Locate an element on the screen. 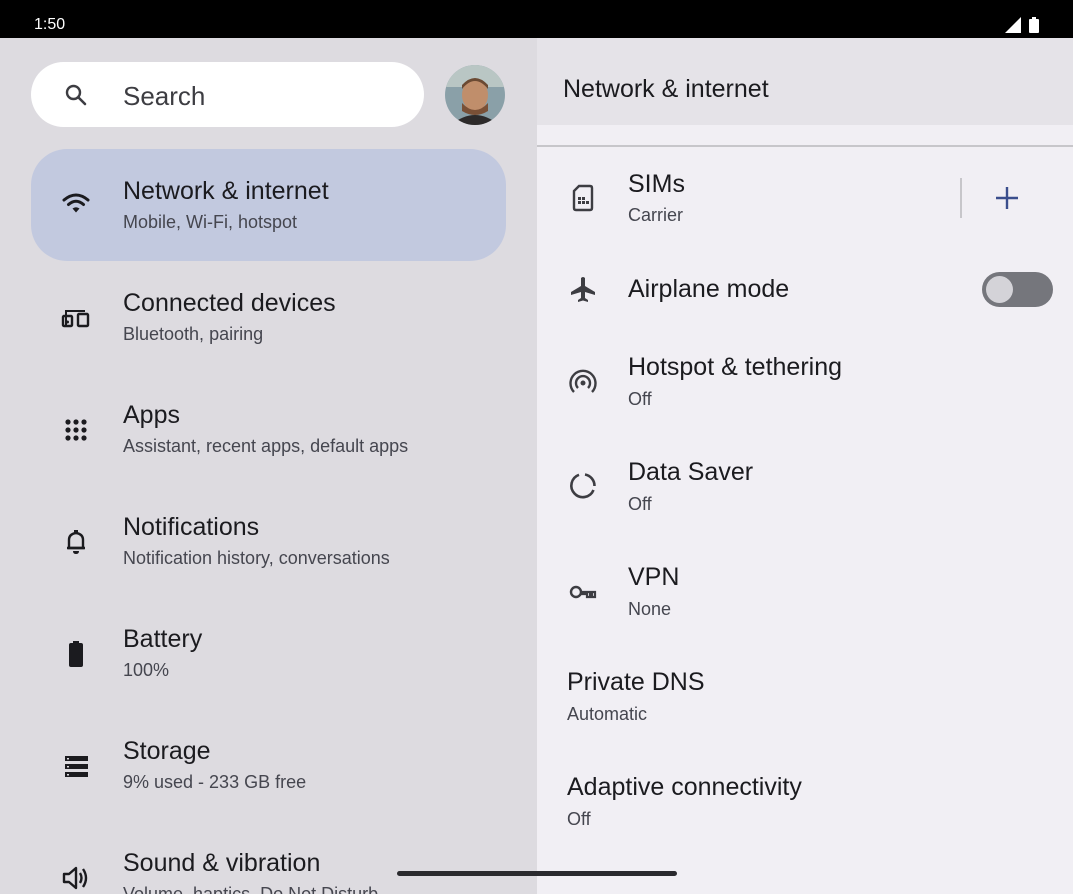 This screenshot has height=894, width=1073. nav-item-connected-devices: Connected devices Bluetooth, pairing is located at coordinates (268, 317).